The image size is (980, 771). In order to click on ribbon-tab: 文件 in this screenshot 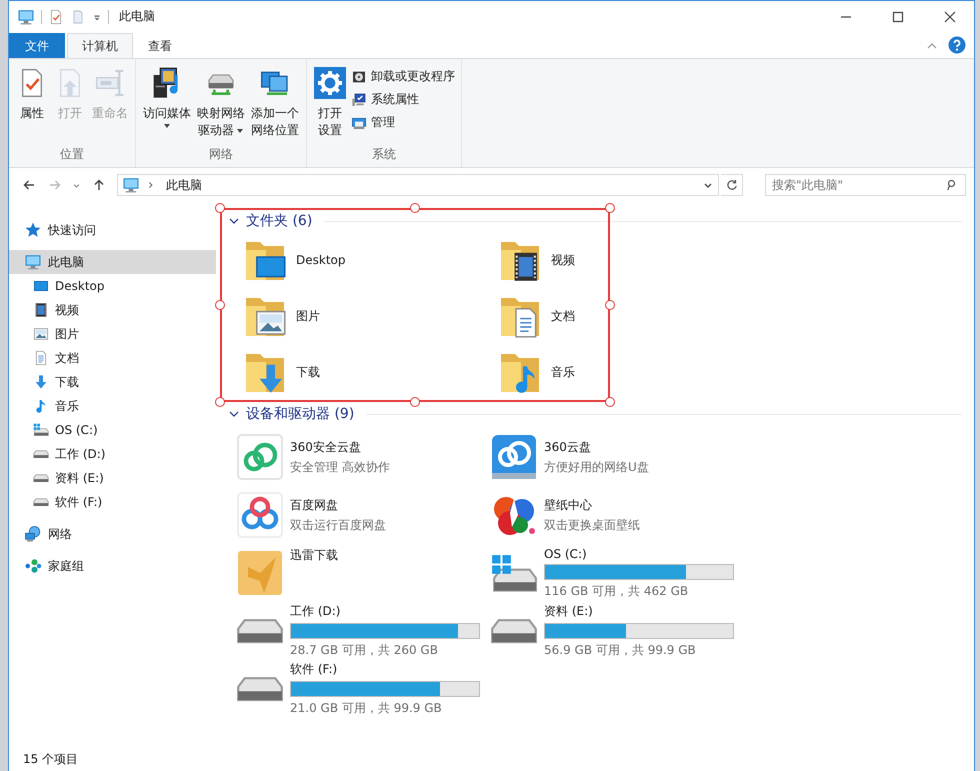, I will do `click(37, 45)`.